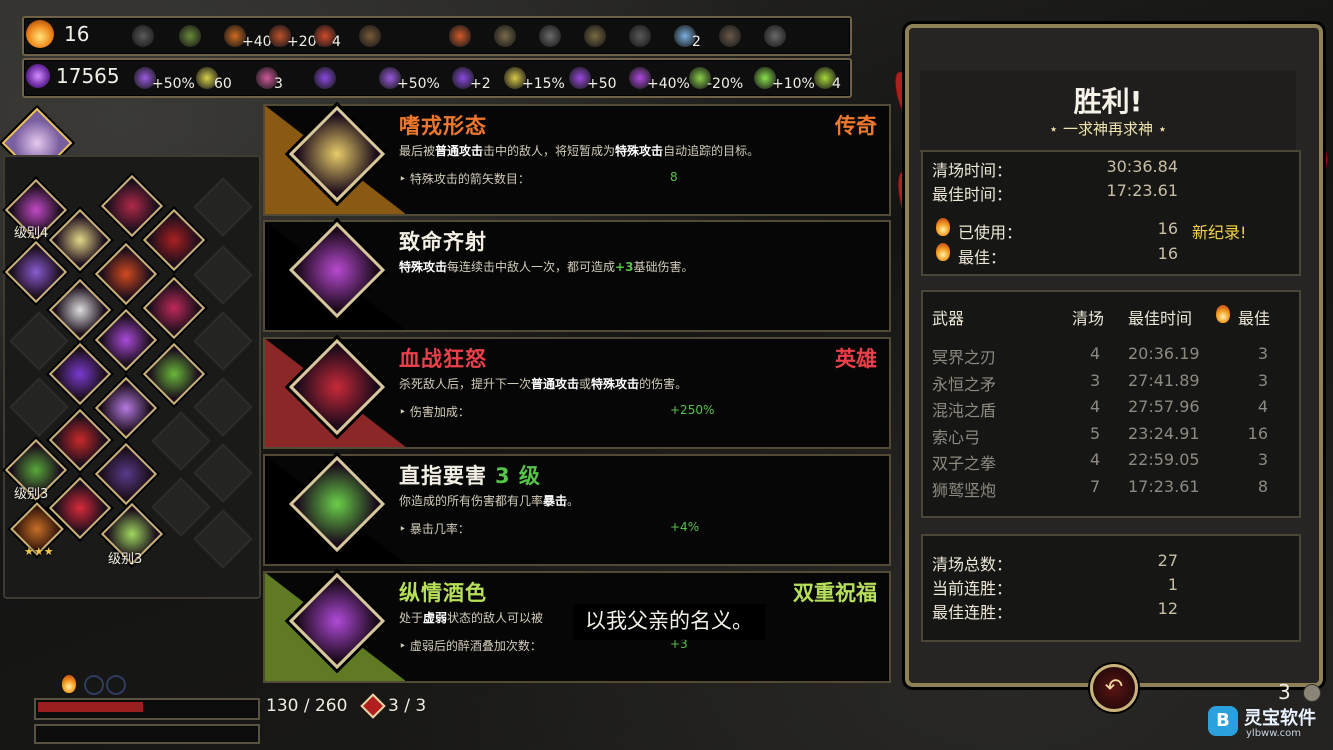 This screenshot has height=750, width=1333. I want to click on resource-slot, so click(325, 78).